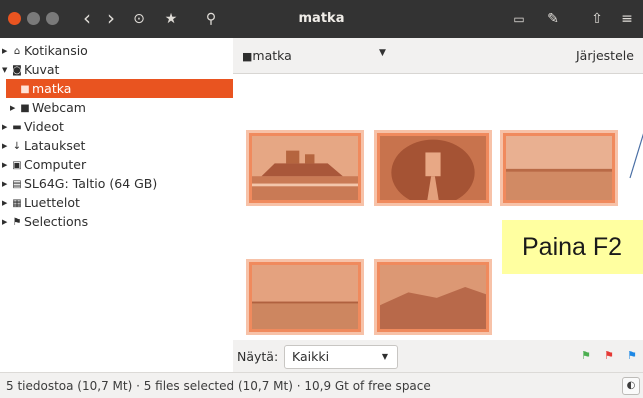 This screenshot has width=643, height=398. What do you see at coordinates (171, 19) in the screenshot?
I see `star-icon: ★` at bounding box center [171, 19].